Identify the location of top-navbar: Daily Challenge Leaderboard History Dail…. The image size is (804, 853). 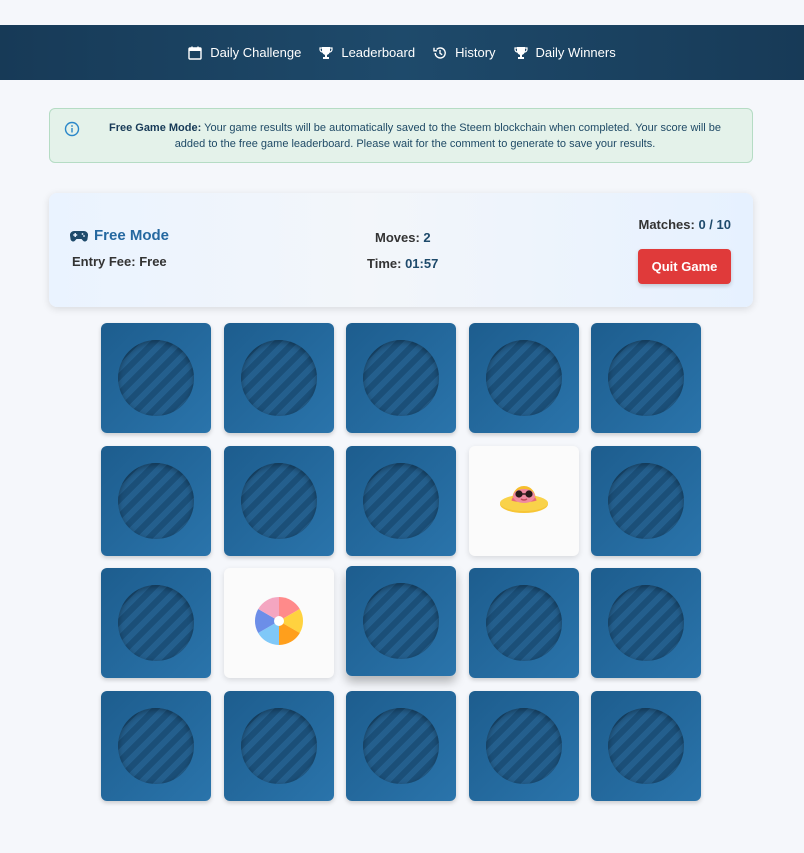
(402, 52).